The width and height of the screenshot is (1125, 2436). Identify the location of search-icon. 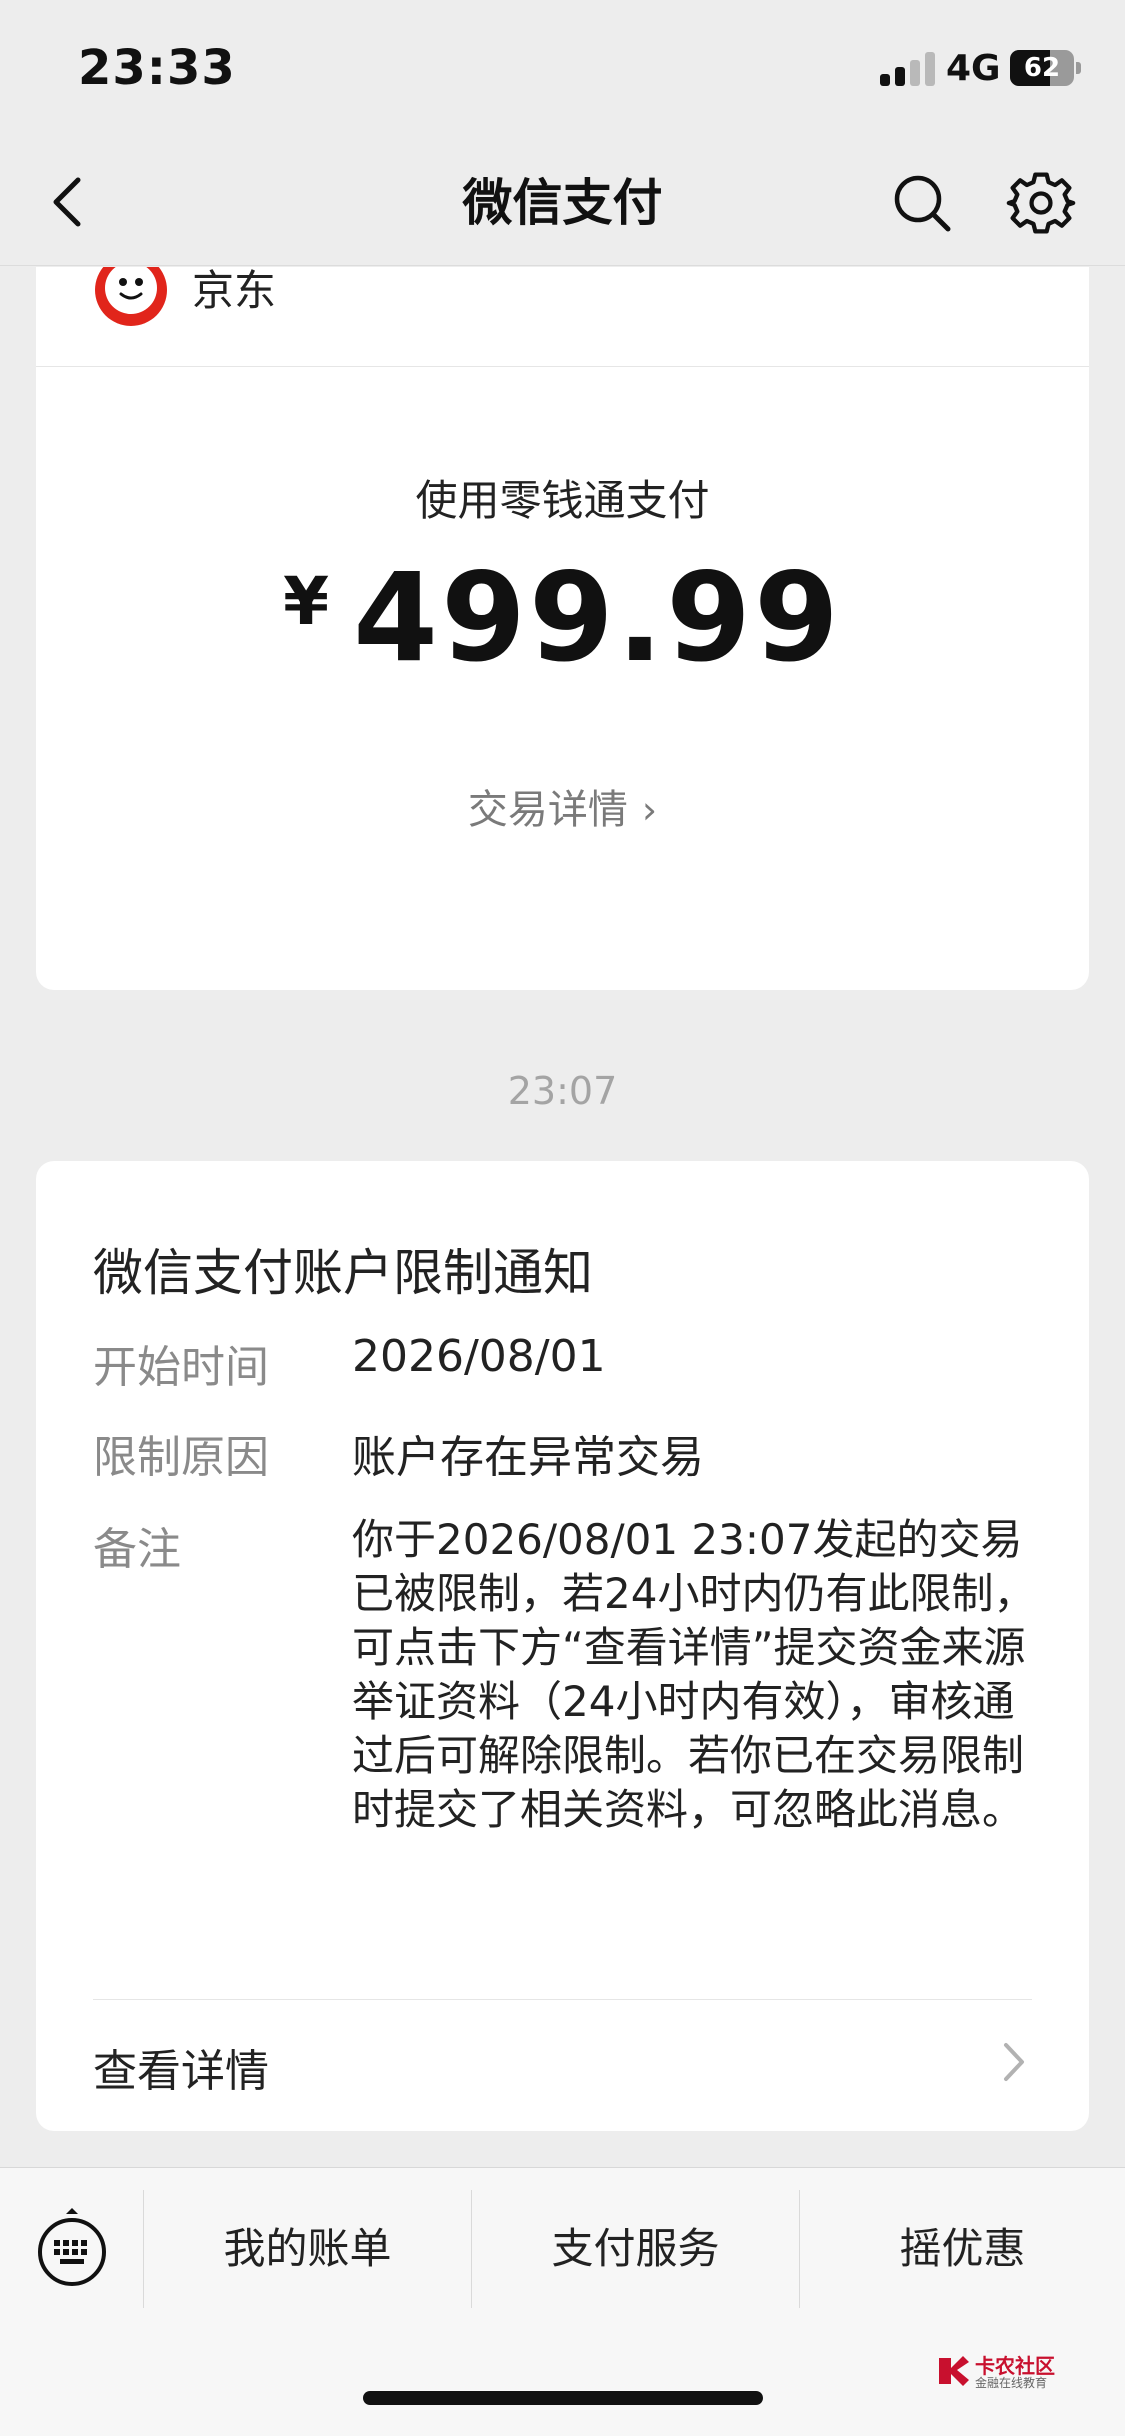
(922, 203).